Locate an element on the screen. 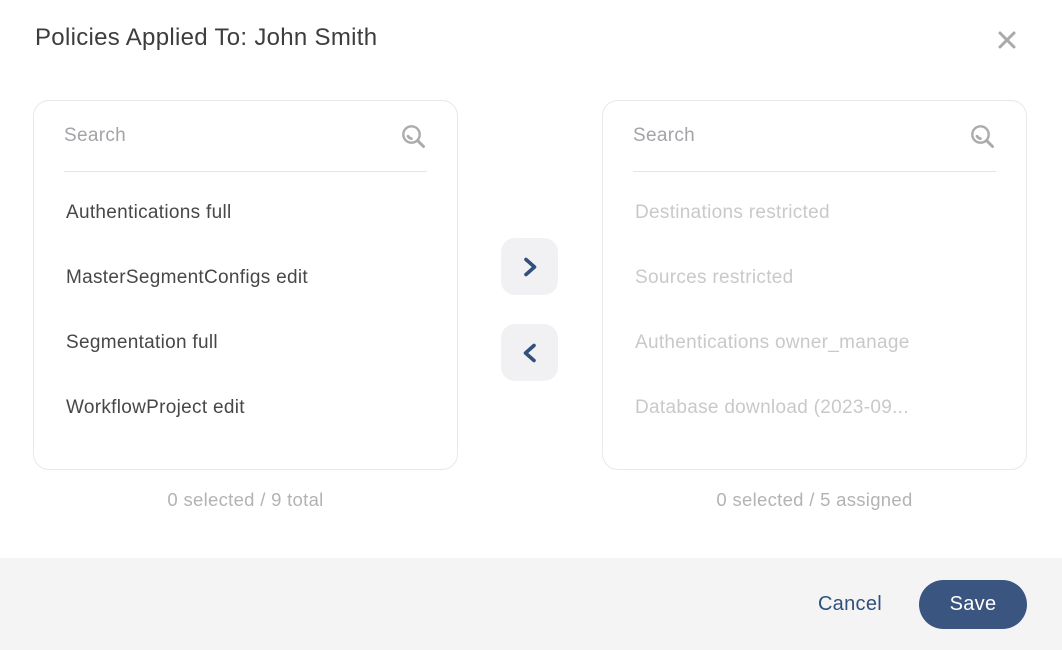  assigned-counter: 0 selected / 5 assigned is located at coordinates (814, 499).